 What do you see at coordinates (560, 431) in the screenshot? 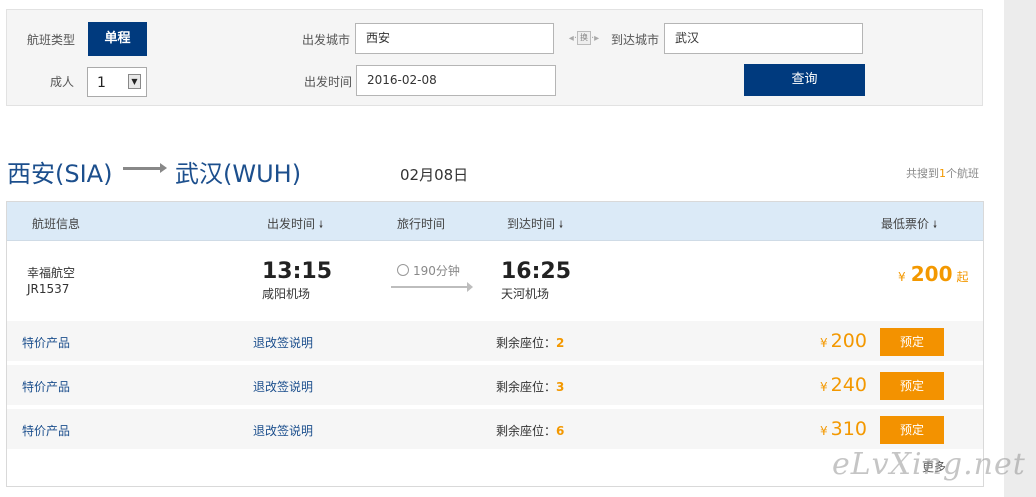
I see `seats-count: 6` at bounding box center [560, 431].